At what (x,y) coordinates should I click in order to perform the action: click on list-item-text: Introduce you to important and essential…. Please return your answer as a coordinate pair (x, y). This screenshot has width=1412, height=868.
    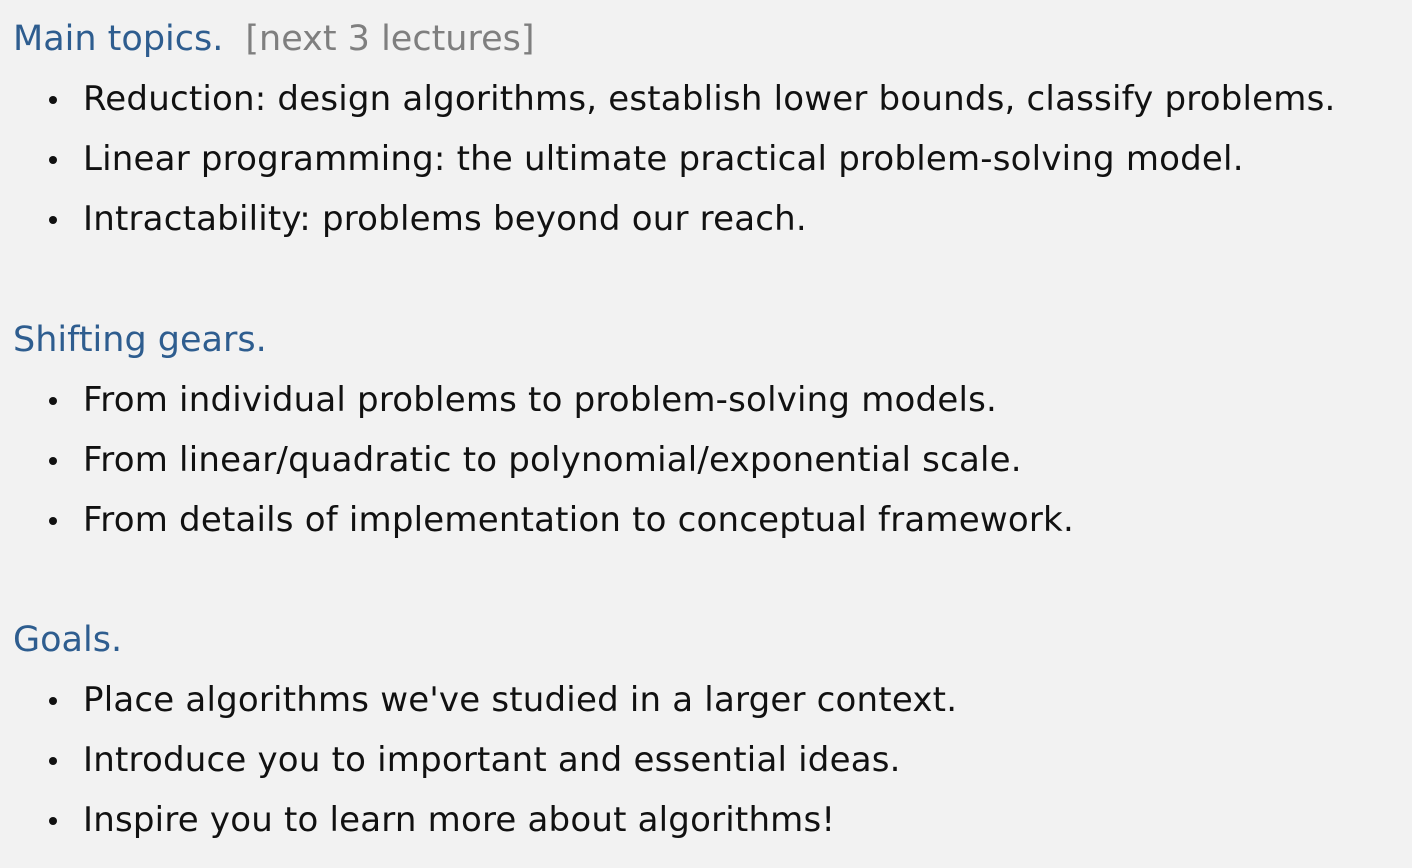
    Looking at the image, I should click on (492, 760).